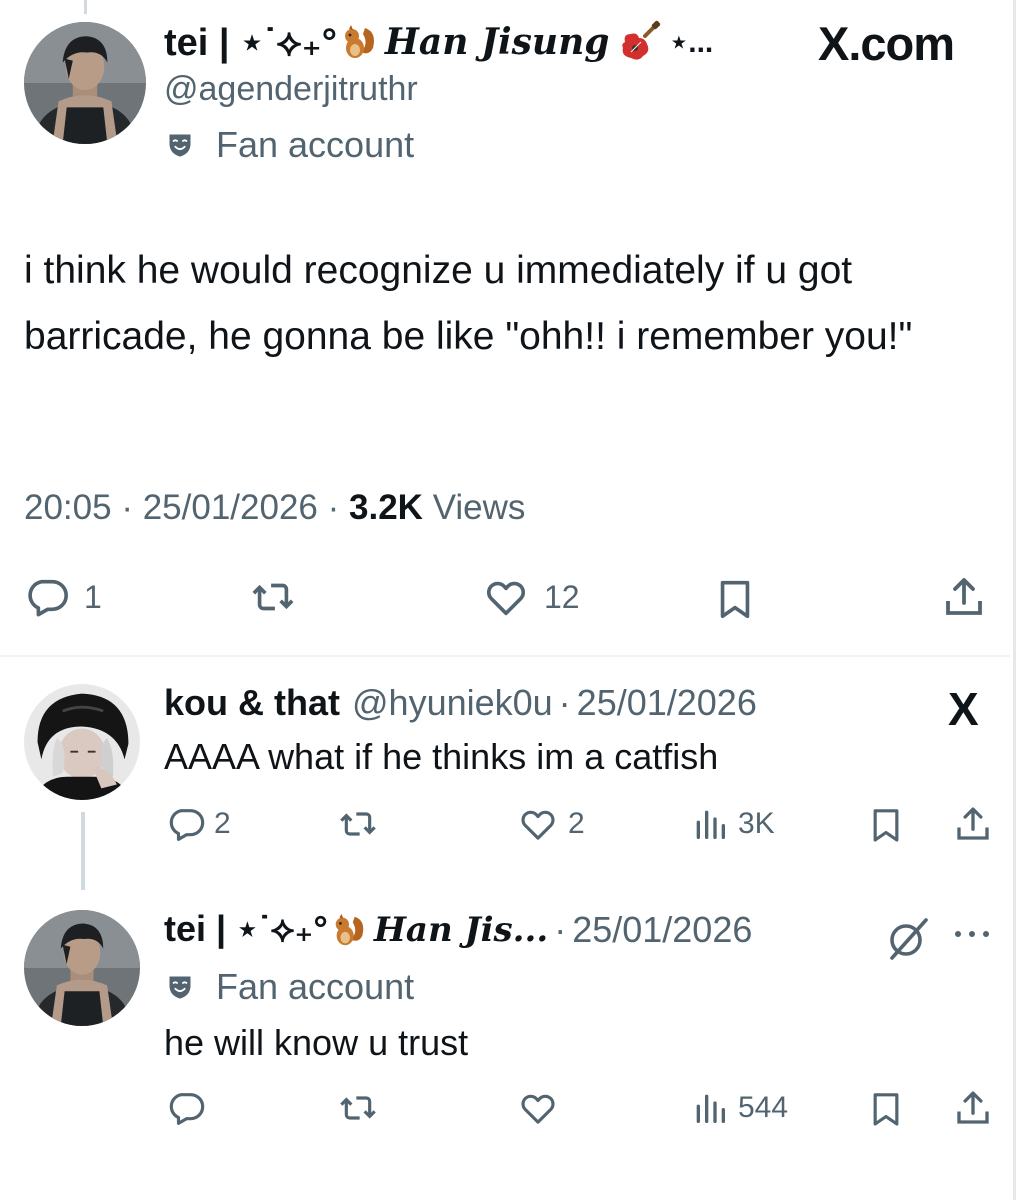  I want to click on guitar-emoji, so click(641, 40).